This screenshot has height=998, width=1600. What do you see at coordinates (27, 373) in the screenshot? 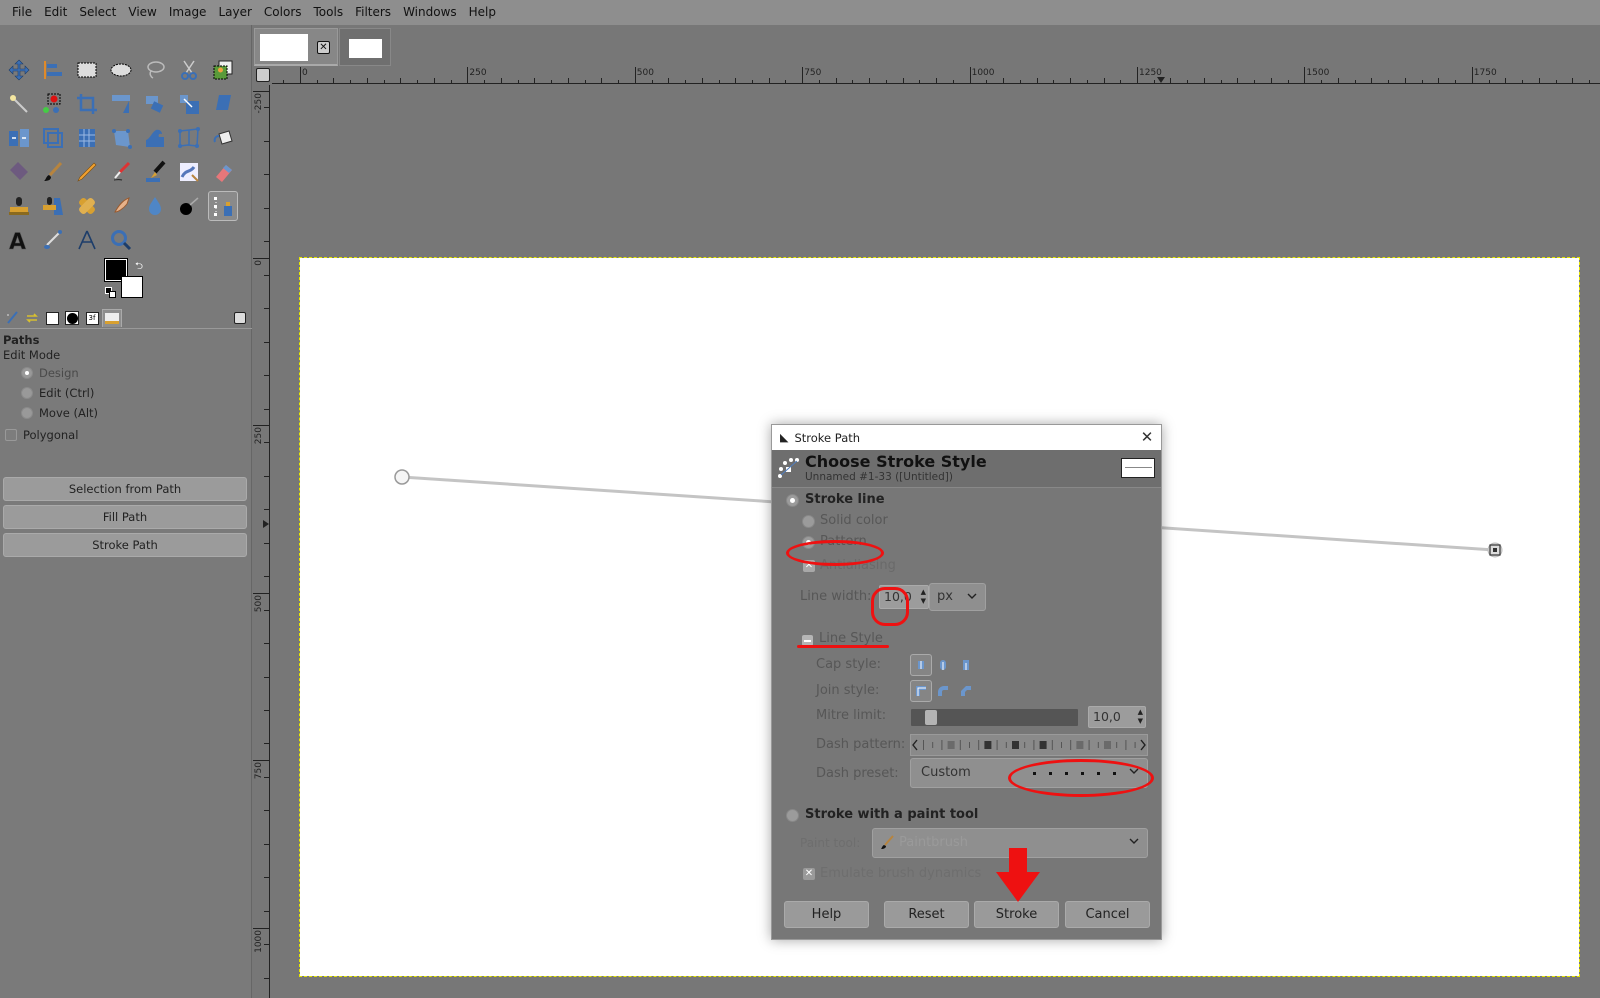
I see `mode-design-radio` at bounding box center [27, 373].